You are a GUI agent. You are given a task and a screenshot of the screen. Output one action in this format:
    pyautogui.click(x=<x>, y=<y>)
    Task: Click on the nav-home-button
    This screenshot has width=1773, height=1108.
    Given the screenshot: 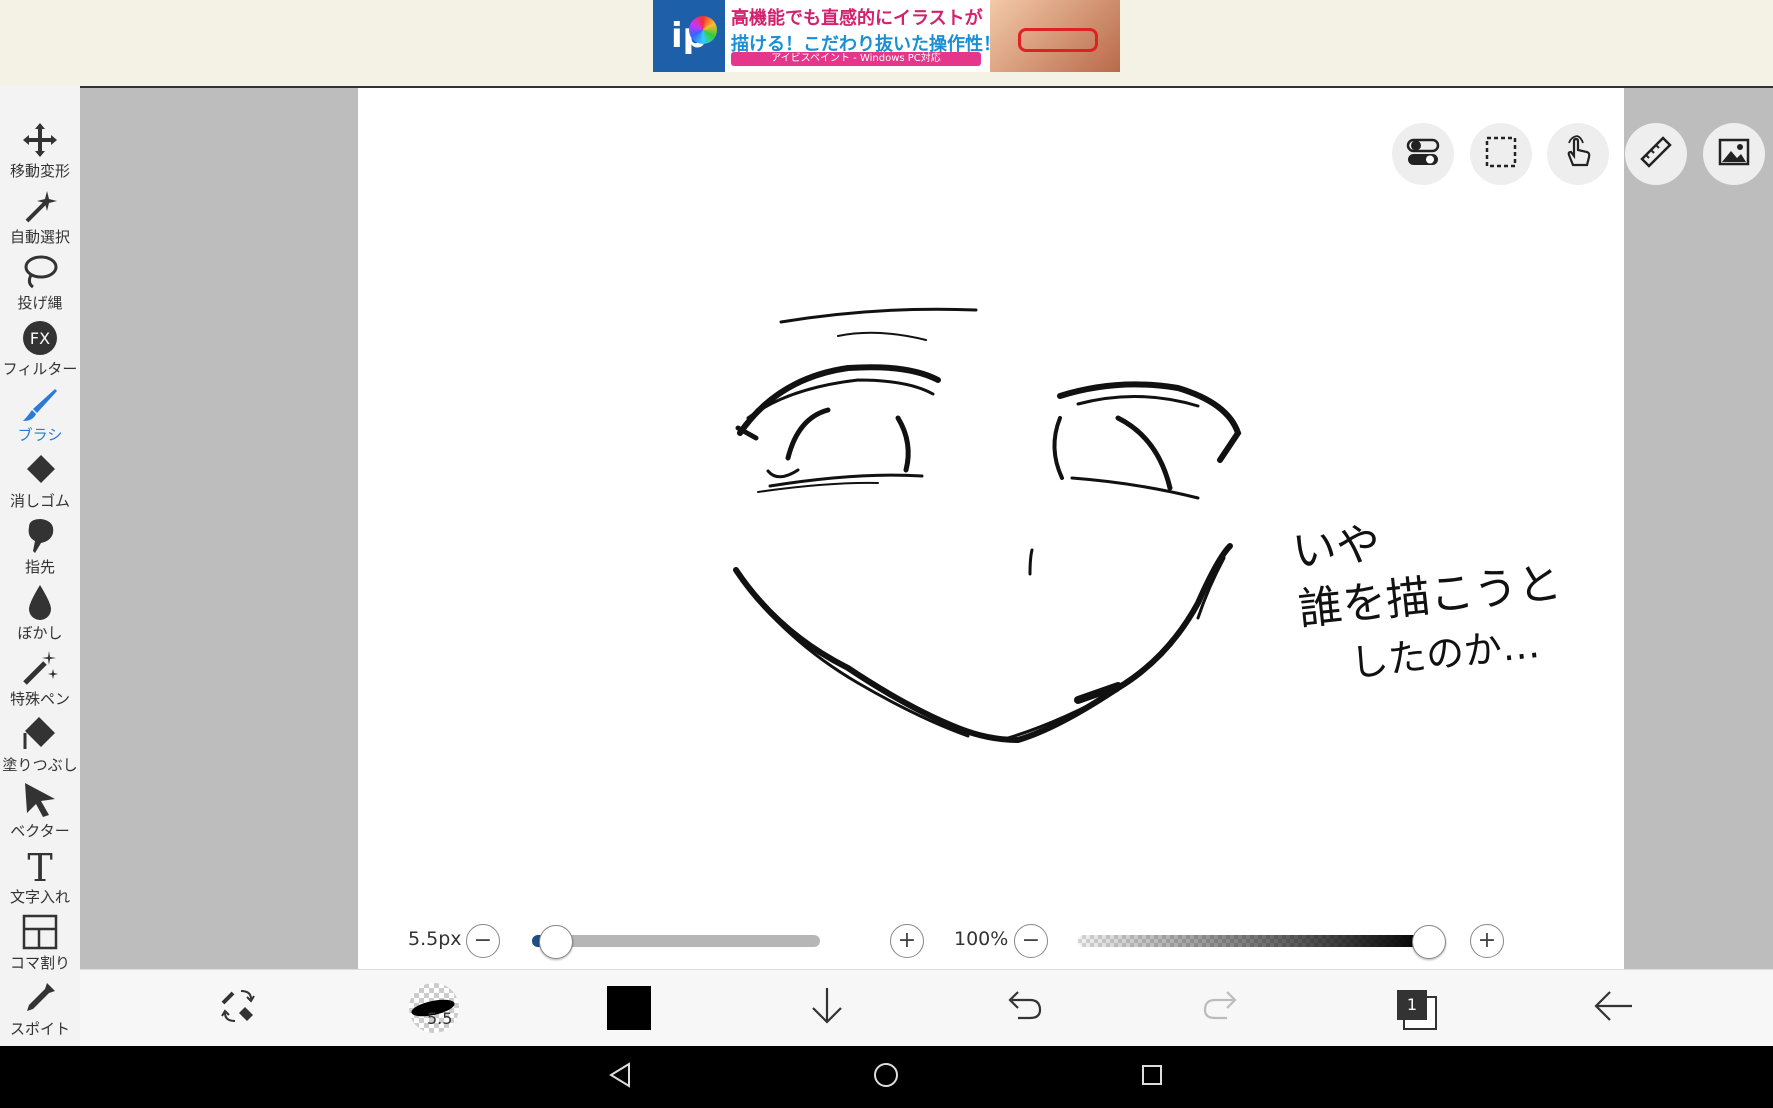 What is the action you would take?
    pyautogui.click(x=886, y=1077)
    